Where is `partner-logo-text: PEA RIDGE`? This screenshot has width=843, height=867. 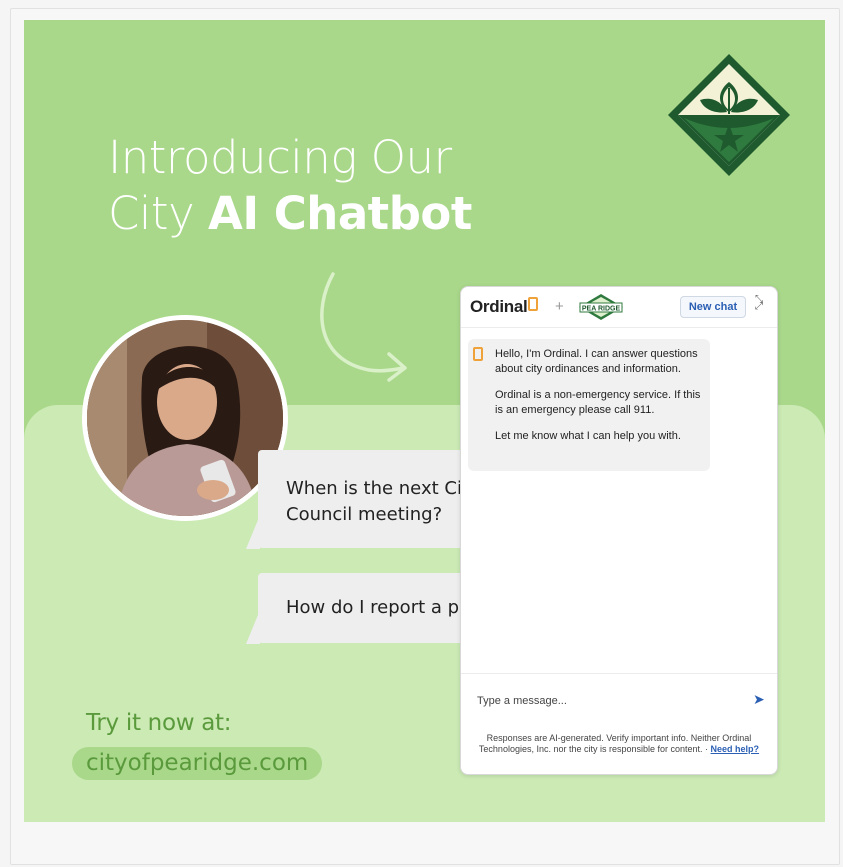 partner-logo-text: PEA RIDGE is located at coordinates (601, 309).